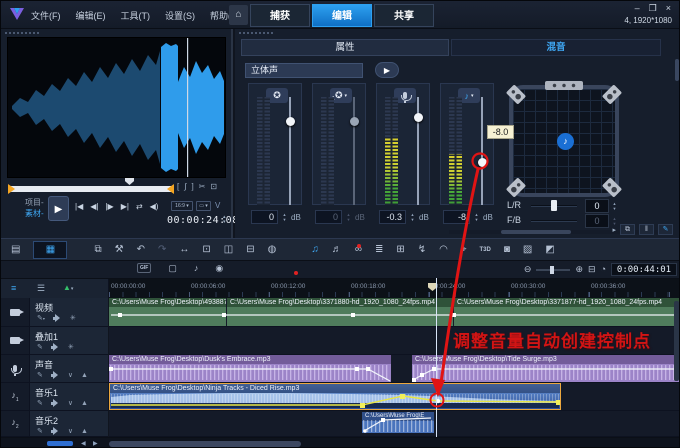 This screenshot has width=680, height=448. I want to click on next-frame-button: |▶, so click(109, 206).